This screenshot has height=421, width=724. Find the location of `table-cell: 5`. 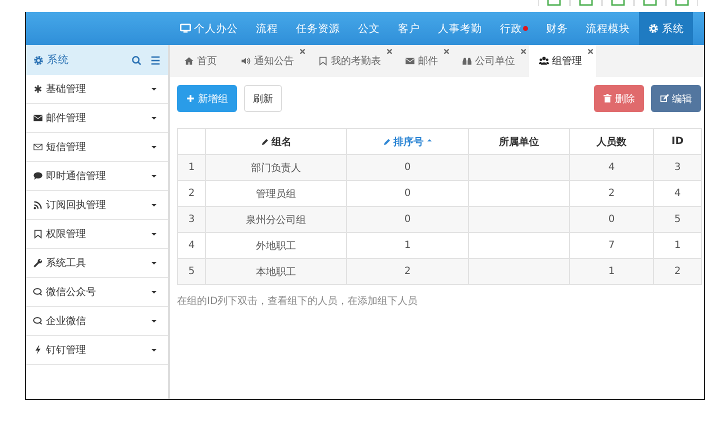

table-cell: 5 is located at coordinates (678, 219).